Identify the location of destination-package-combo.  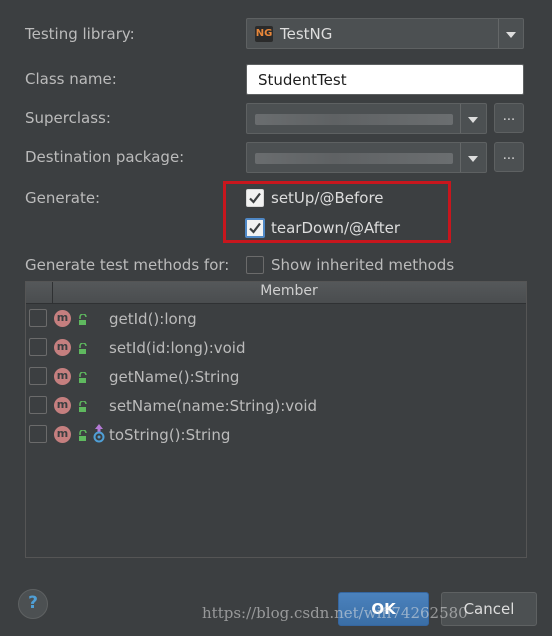
(366, 157).